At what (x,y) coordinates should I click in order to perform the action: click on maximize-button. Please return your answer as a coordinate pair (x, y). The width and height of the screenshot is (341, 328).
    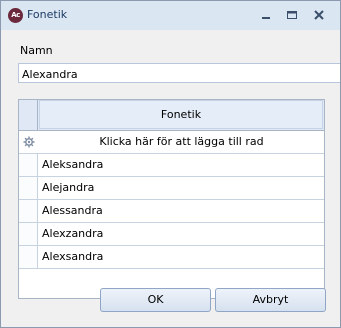
    Looking at the image, I should click on (292, 15).